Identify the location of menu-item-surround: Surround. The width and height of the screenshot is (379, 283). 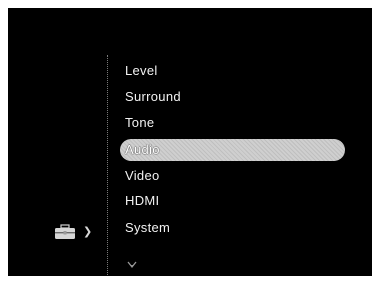
(152, 97).